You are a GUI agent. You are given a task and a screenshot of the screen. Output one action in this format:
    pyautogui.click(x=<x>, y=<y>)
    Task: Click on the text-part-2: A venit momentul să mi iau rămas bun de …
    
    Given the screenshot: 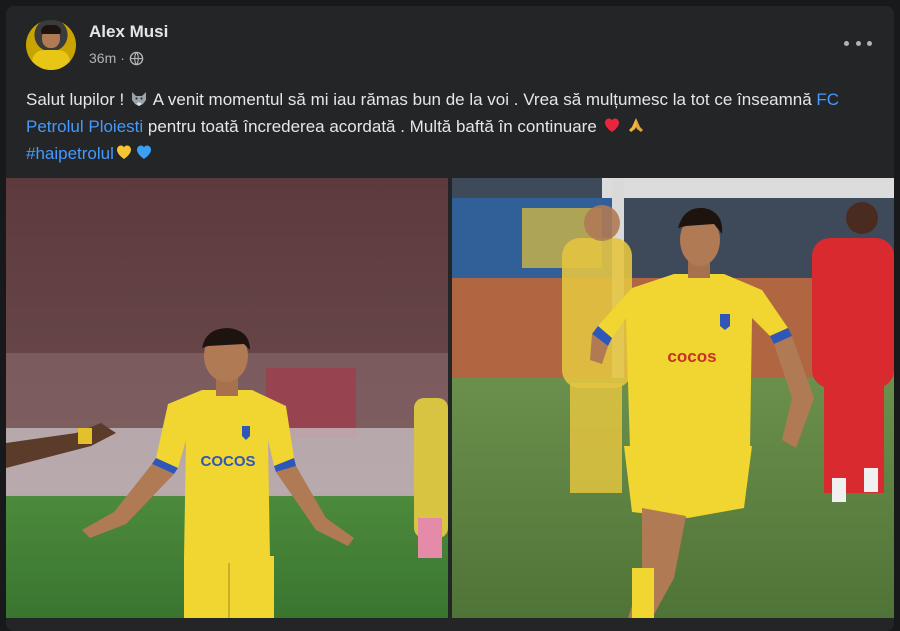 What is the action you would take?
    pyautogui.click(x=484, y=99)
    